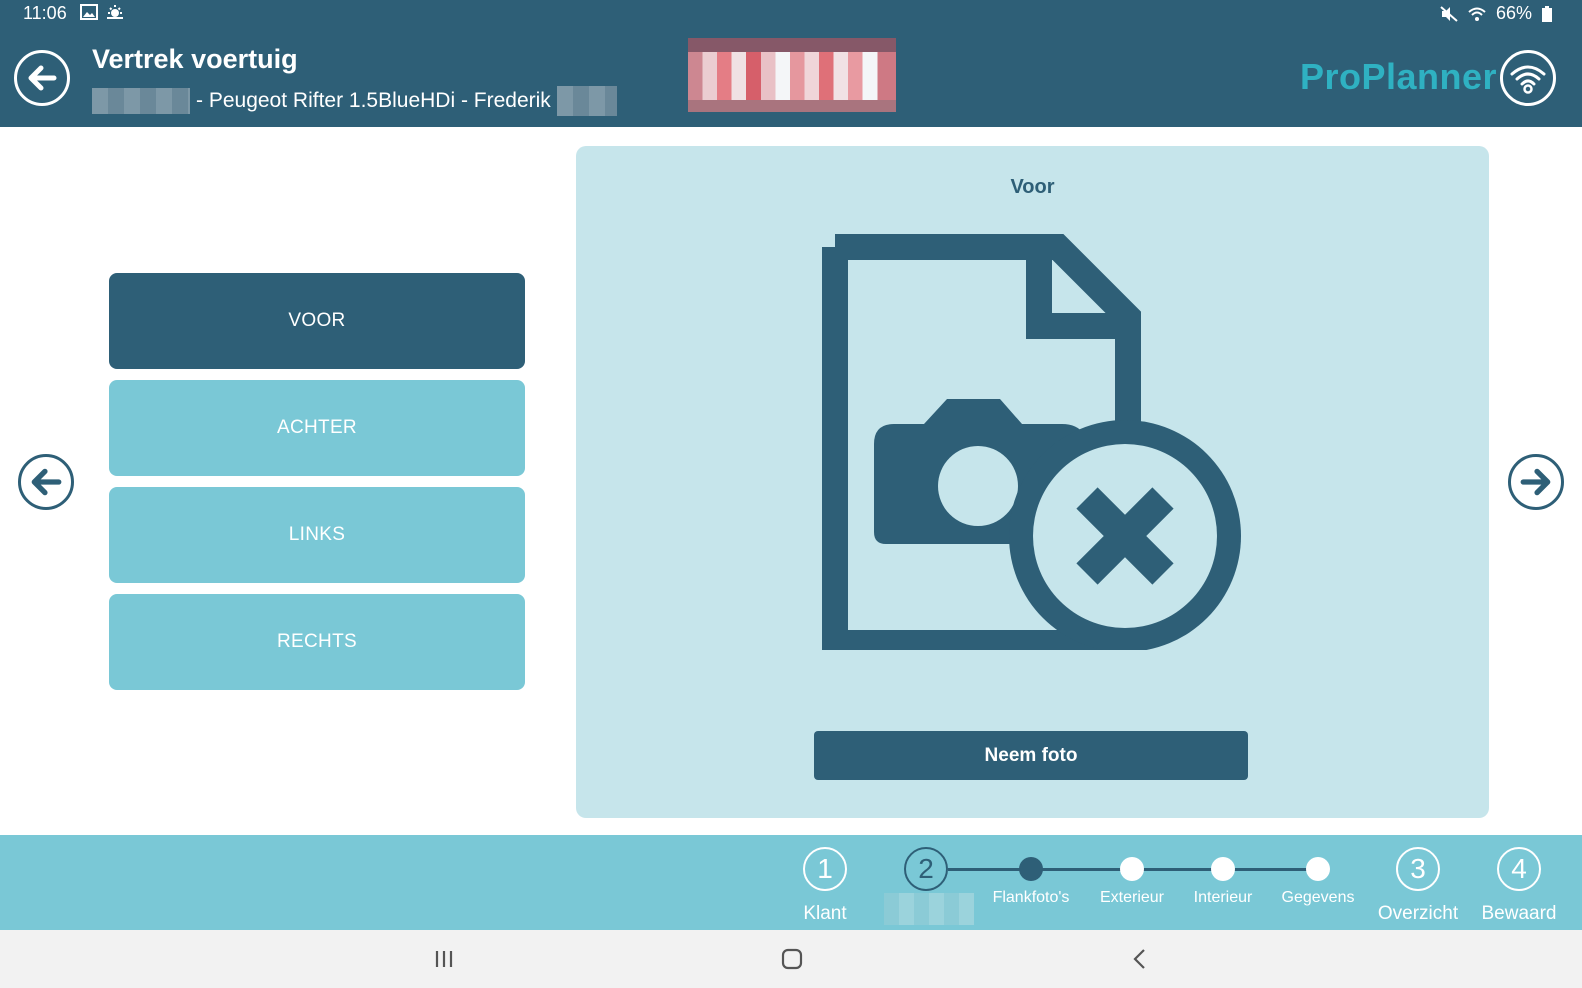  Describe the element at coordinates (792, 75) in the screenshot. I see `redacted-license-plate` at that location.